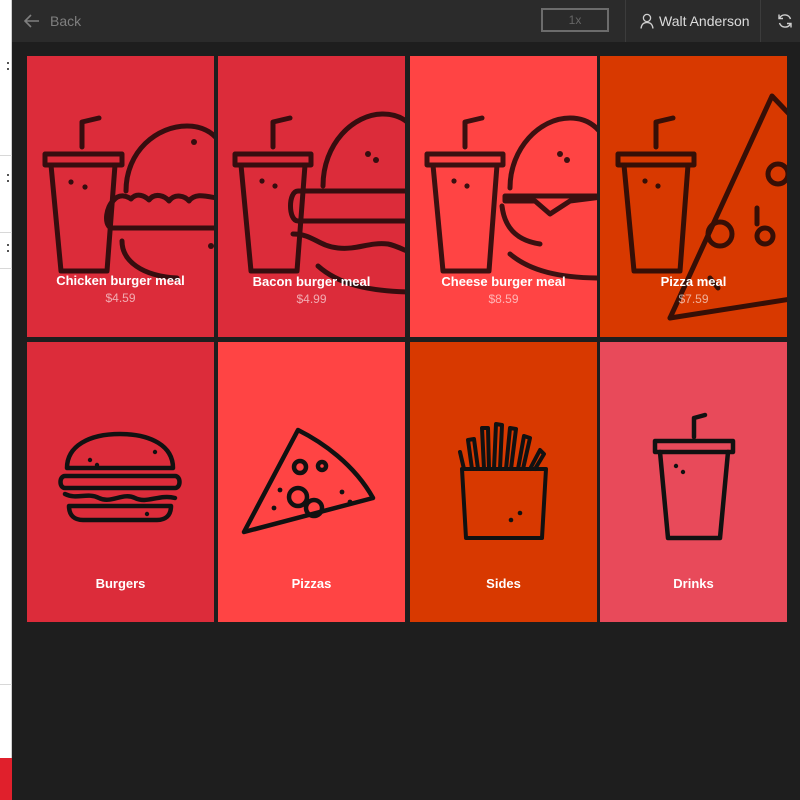 This screenshot has width=800, height=800. Describe the element at coordinates (693, 281) in the screenshot. I see `meal-name: Pizza meal` at that location.